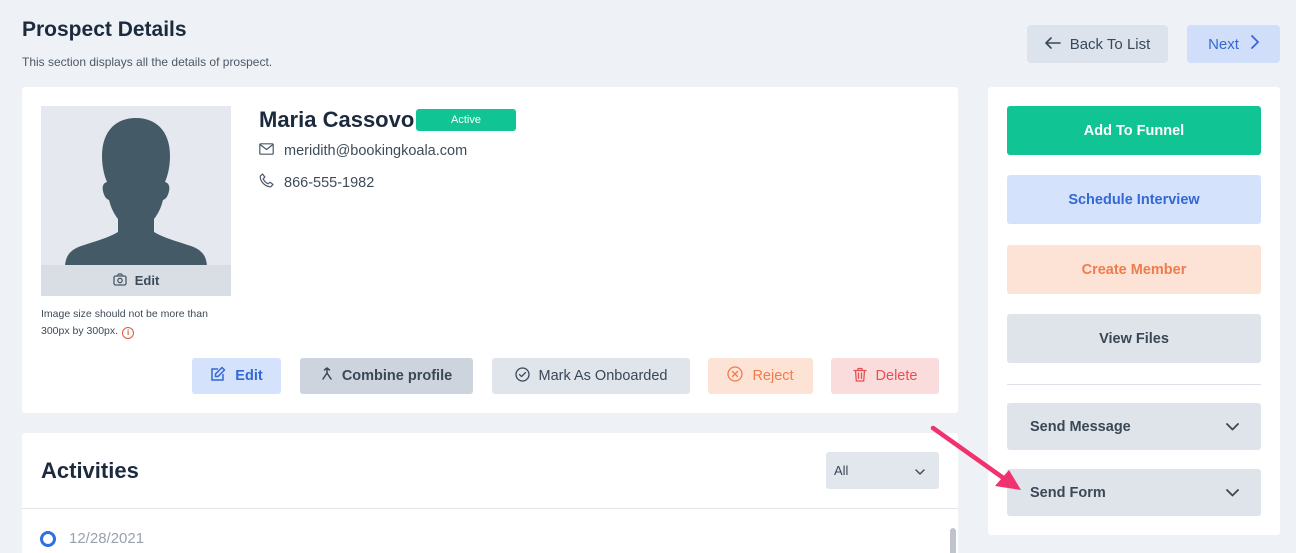 The image size is (1296, 553). What do you see at coordinates (773, 376) in the screenshot?
I see `reject-label: Reject` at bounding box center [773, 376].